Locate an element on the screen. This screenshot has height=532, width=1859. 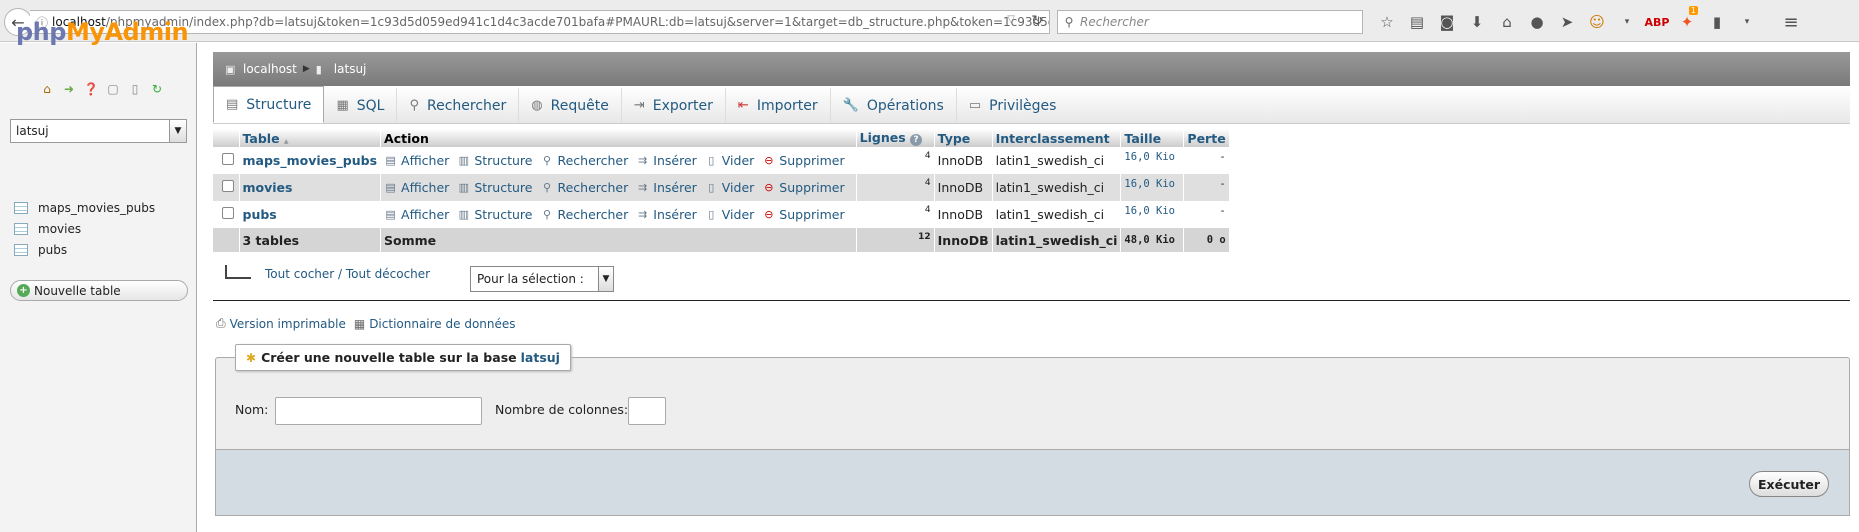
breadcrumb-server: localhost is located at coordinates (270, 69).